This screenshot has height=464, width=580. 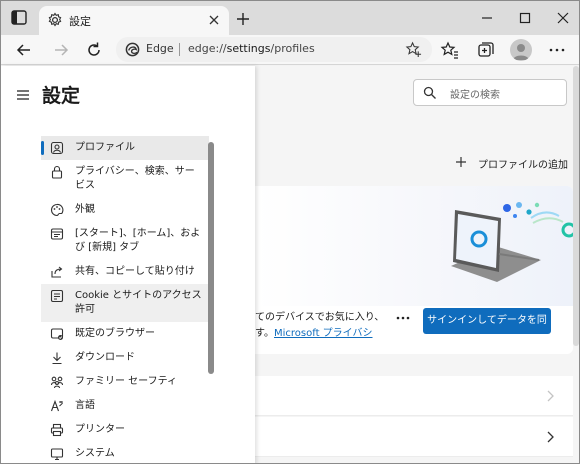 I want to click on sidebar-item-label: プロファイル, so click(x=105, y=147).